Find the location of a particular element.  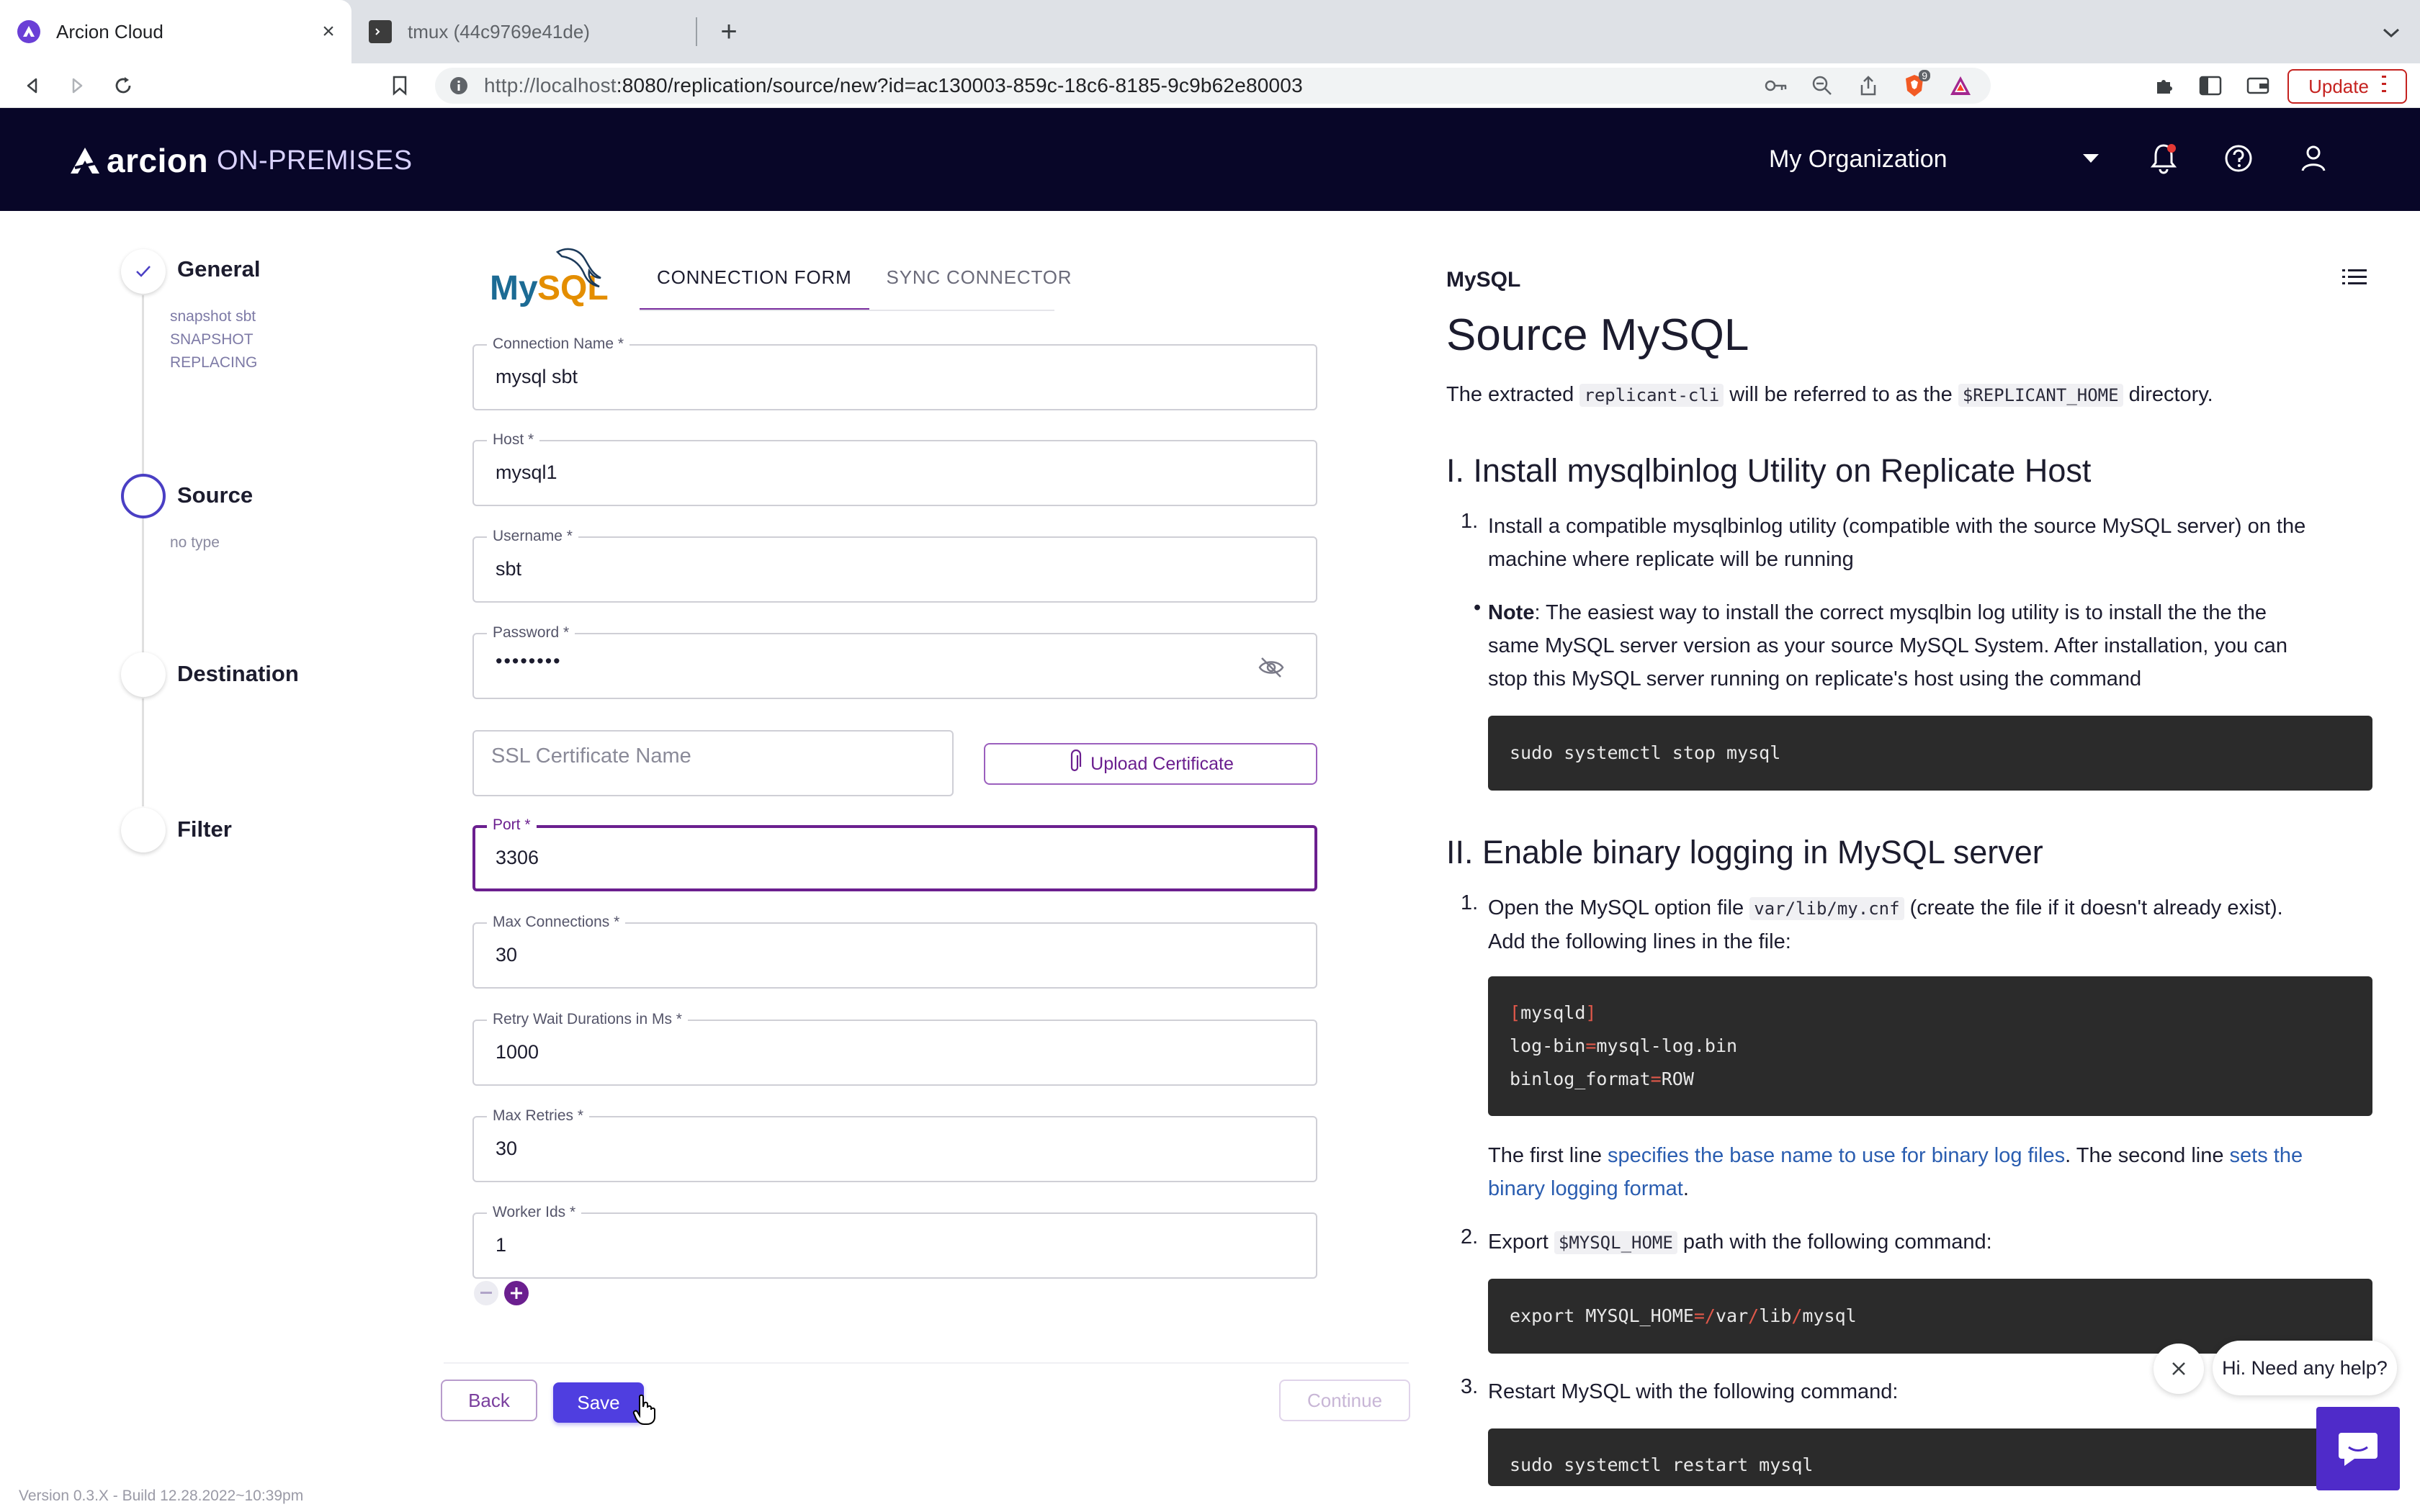

code-token: export MYSQL_HOME is located at coordinates (1602, 1315).